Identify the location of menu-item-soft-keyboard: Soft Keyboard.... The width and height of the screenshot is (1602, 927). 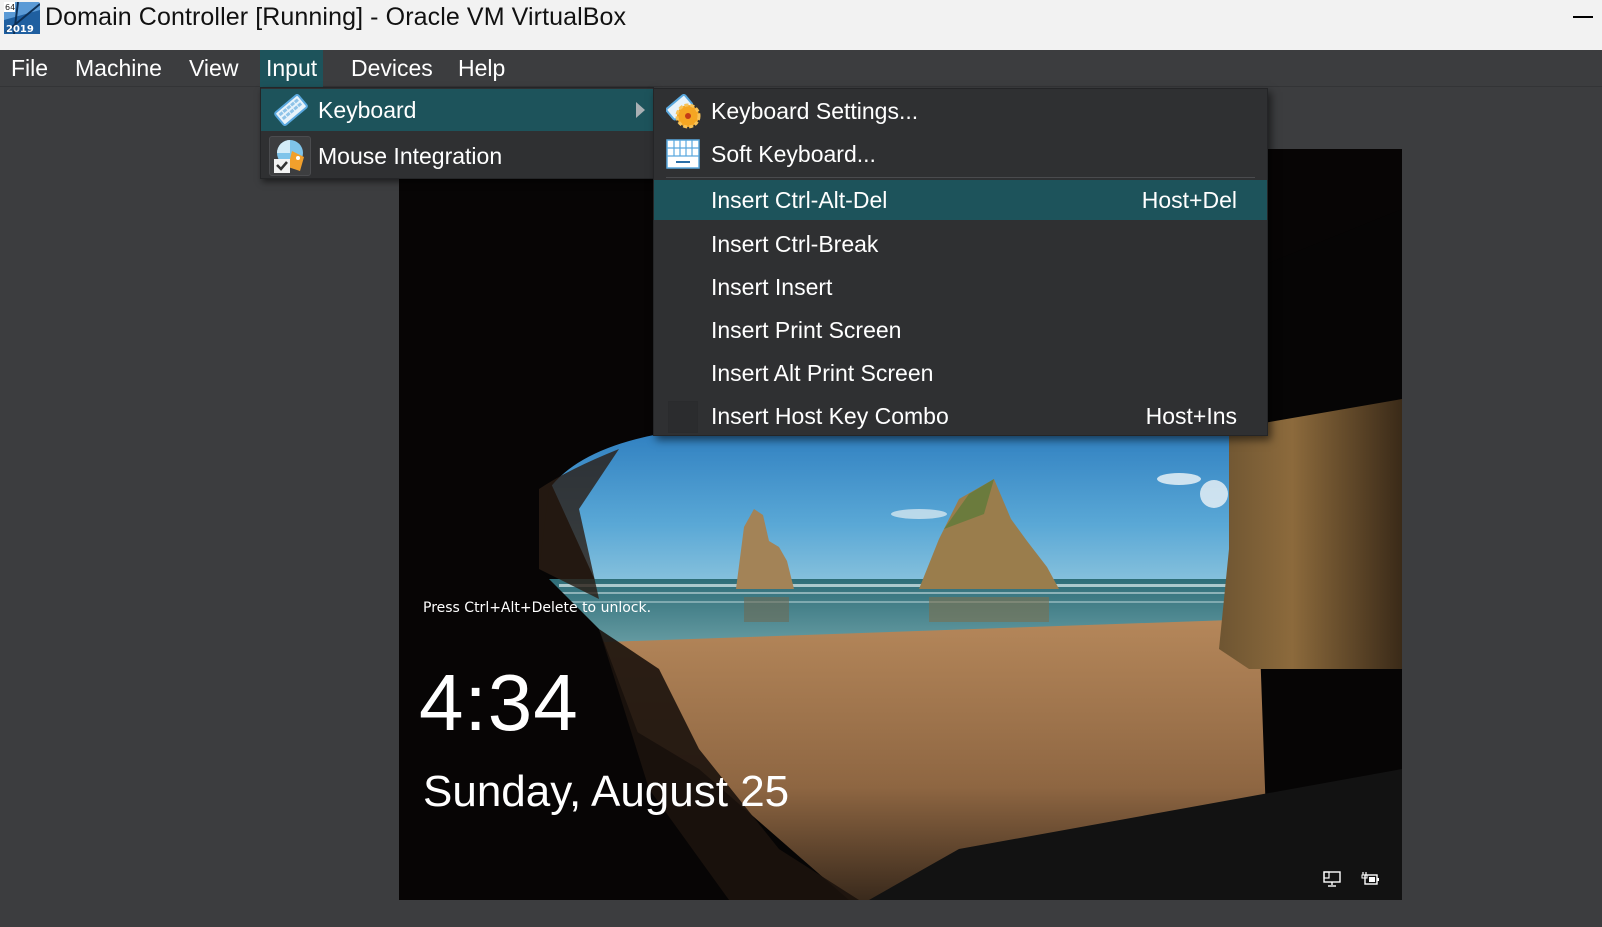
(960, 154).